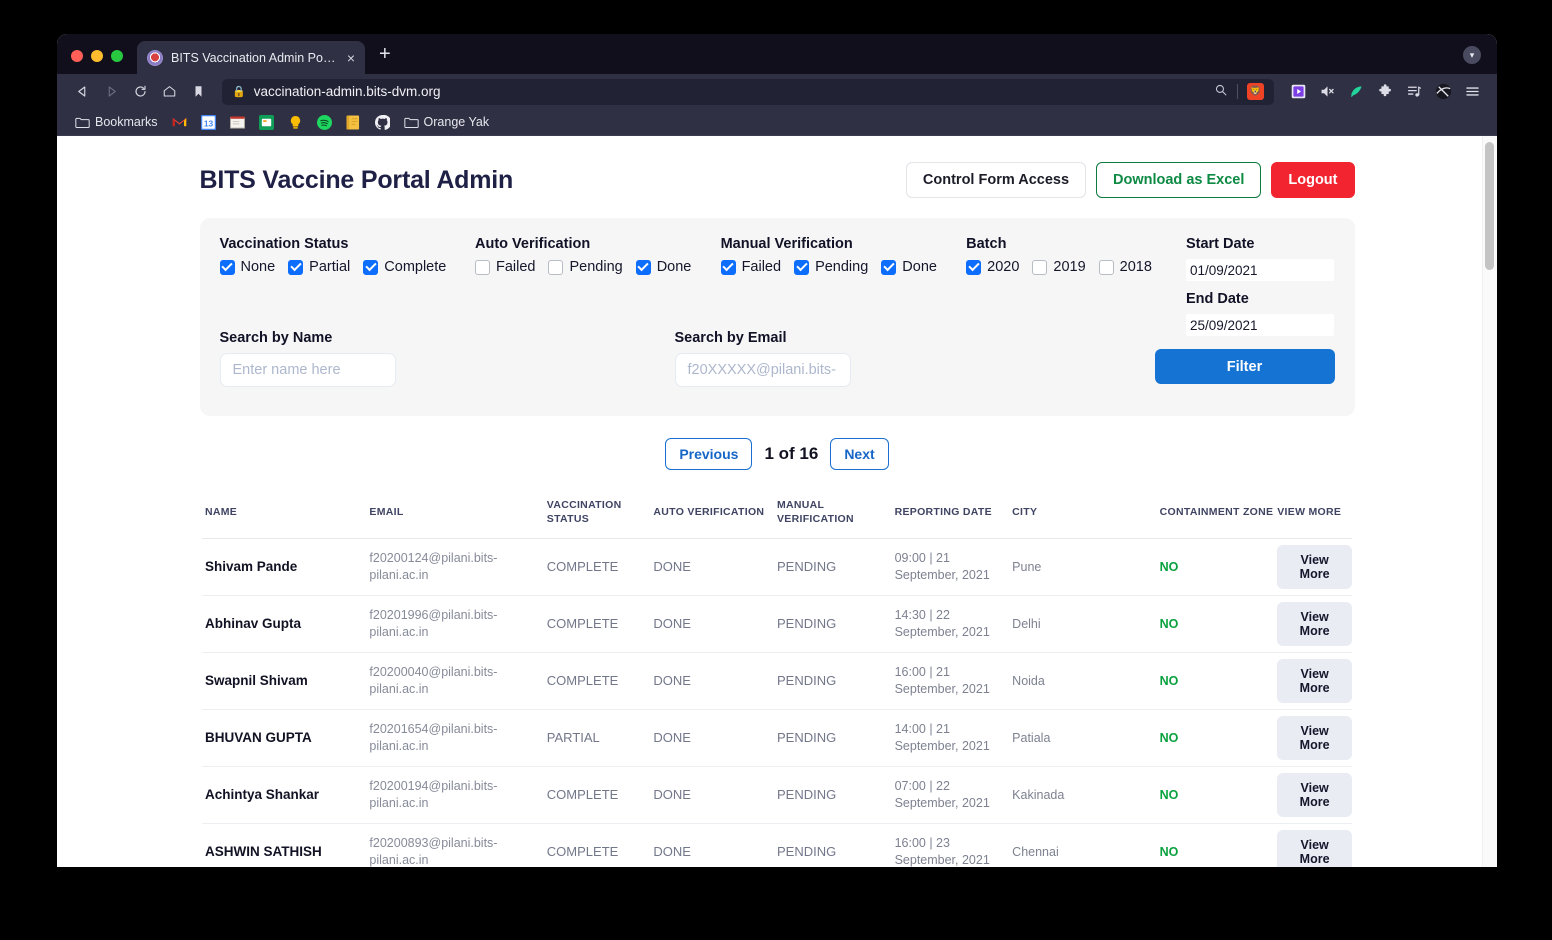  Describe the element at coordinates (1327, 92) in the screenshot. I see `mute-tab-icon` at that location.